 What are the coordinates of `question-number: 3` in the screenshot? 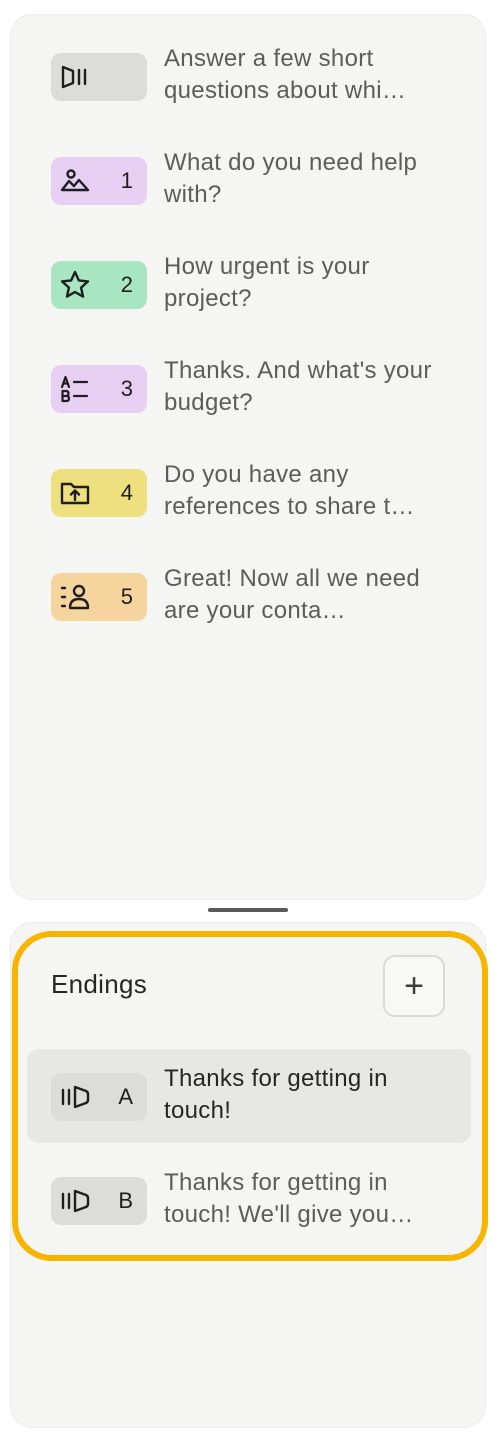 It's located at (126, 388).